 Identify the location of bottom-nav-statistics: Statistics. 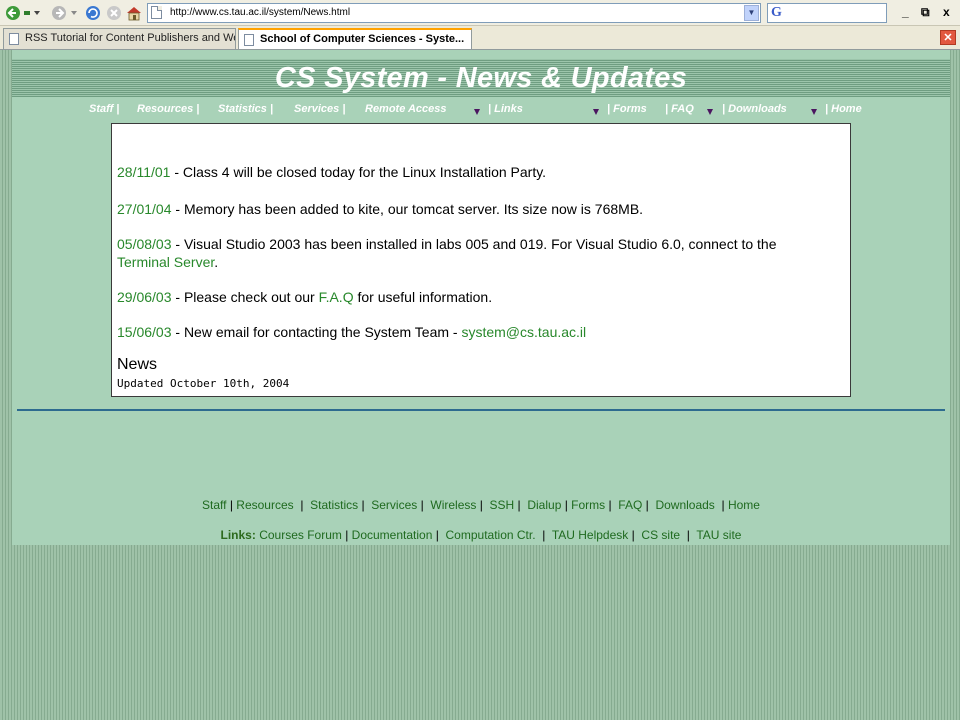
(334, 505).